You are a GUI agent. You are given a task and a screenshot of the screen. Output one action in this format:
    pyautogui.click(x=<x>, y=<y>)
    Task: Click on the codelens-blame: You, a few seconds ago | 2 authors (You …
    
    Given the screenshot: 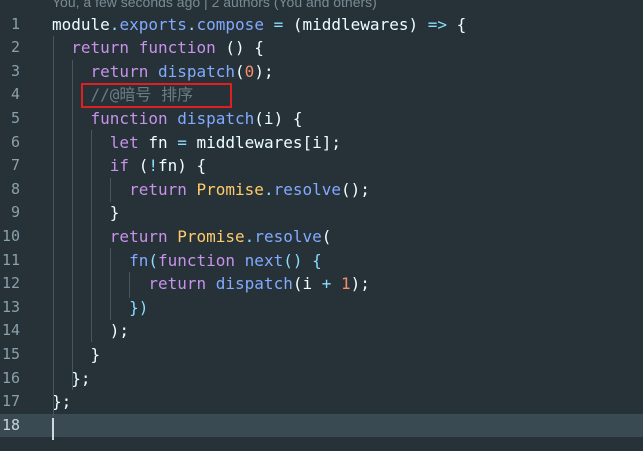 What is the action you would take?
    pyautogui.click(x=214, y=5)
    